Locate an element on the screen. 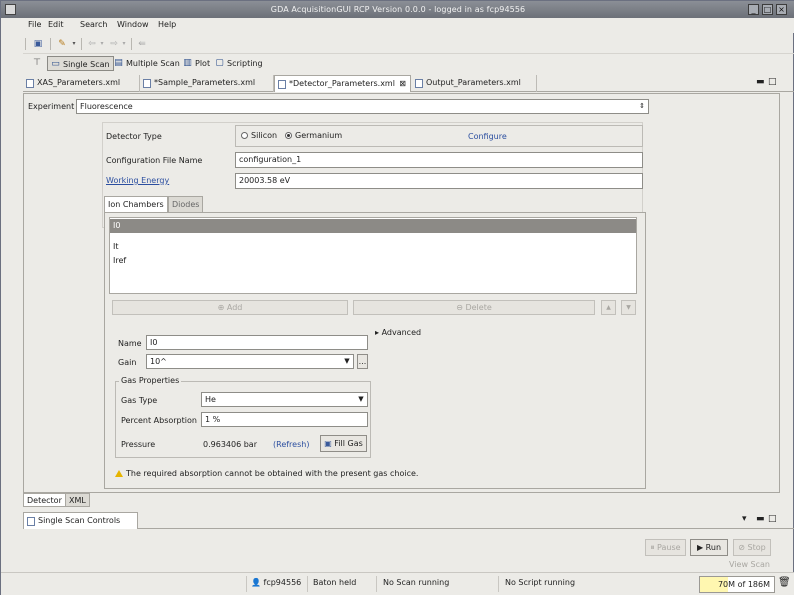  tab-xas-parameters: XAS_Parameters.xml is located at coordinates (81, 83).